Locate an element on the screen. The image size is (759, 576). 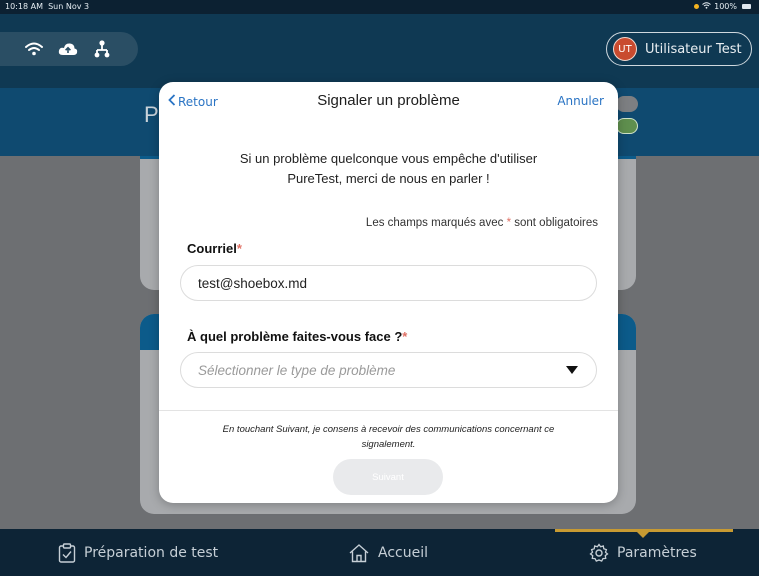
page-title: P is located at coordinates (151, 114).